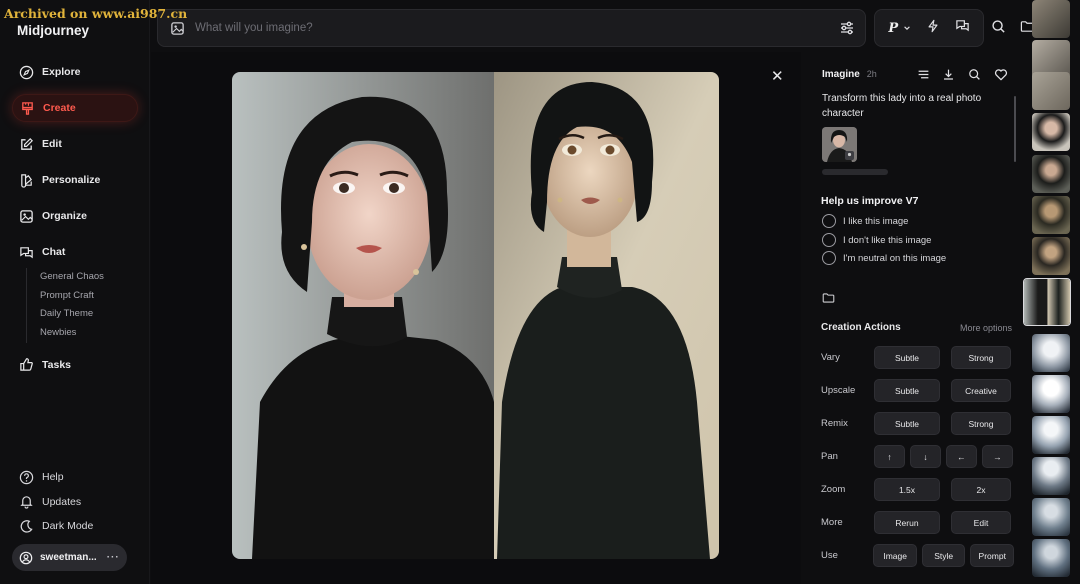 Image resolution: width=1080 pixels, height=584 pixels. Describe the element at coordinates (75, 477) in the screenshot. I see `nav-help: Help` at that location.